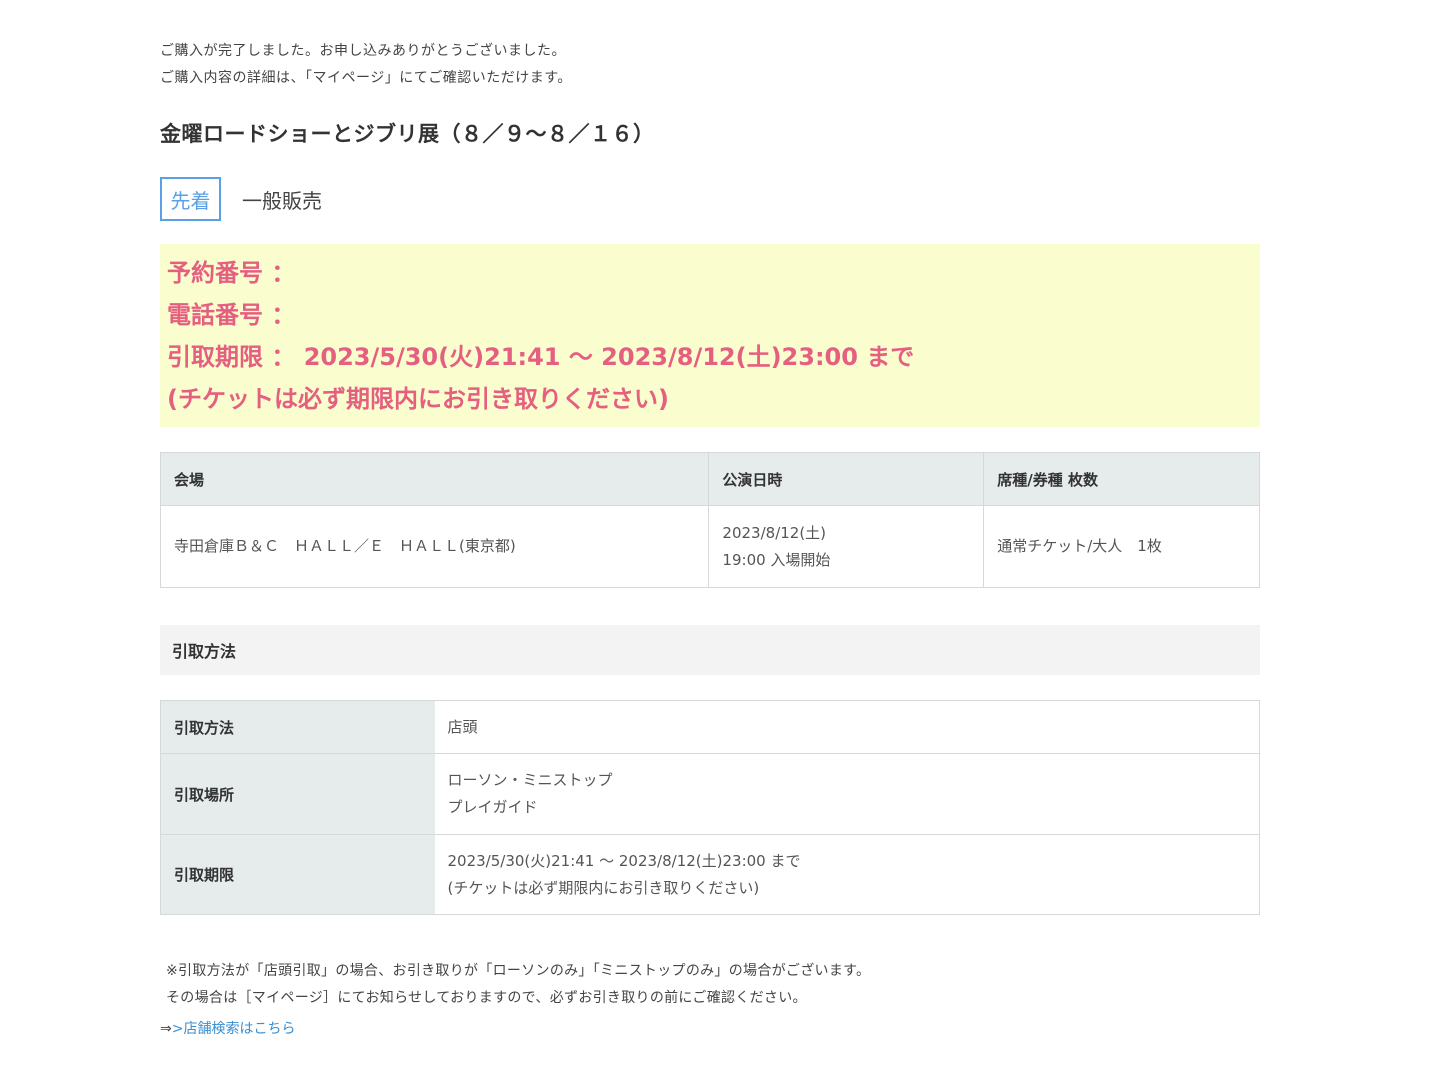 This screenshot has width=1440, height=1080. I want to click on reservation-number: 予約番号 ：, so click(231, 273).